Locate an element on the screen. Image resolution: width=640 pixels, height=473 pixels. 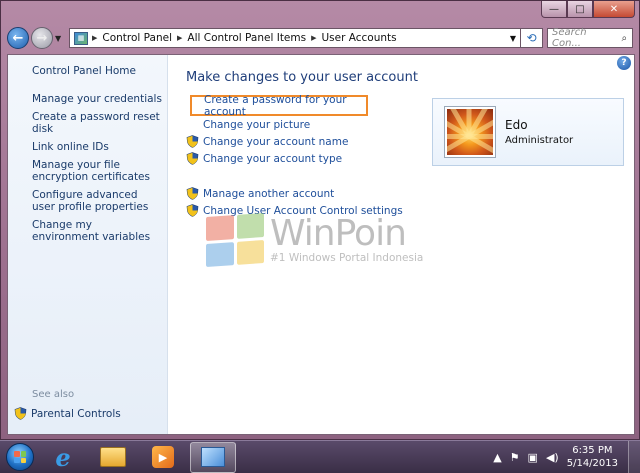
close-button: ✕ is located at coordinates (614, 9).